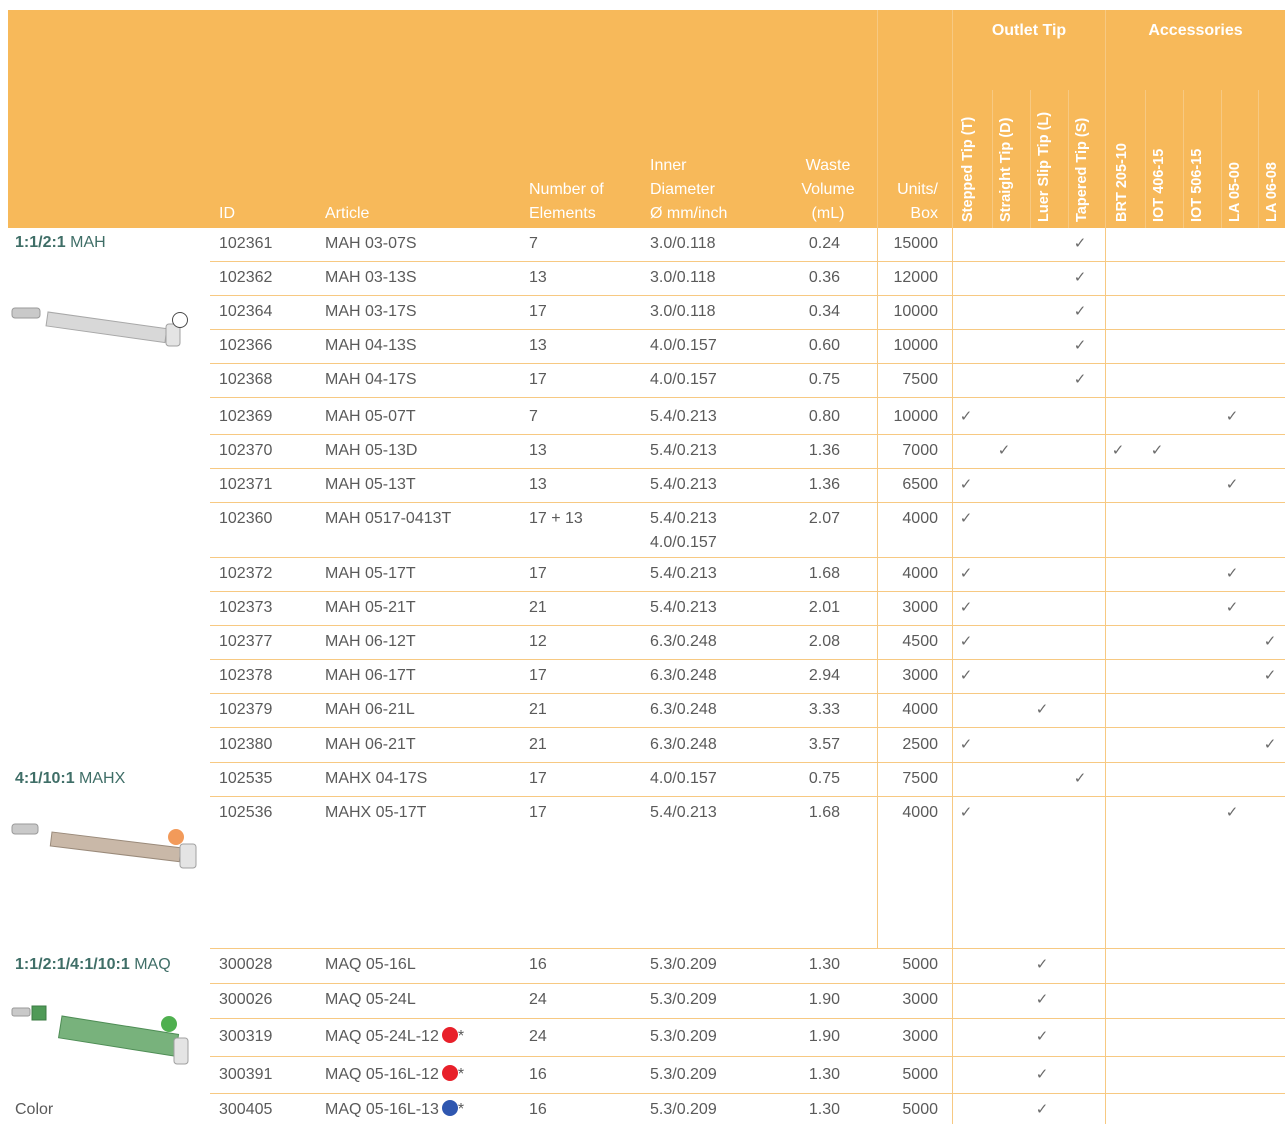 This screenshot has width=1285, height=1124. Describe the element at coordinates (370, 964) in the screenshot. I see `cell-article: MAQ 05-16L` at that location.